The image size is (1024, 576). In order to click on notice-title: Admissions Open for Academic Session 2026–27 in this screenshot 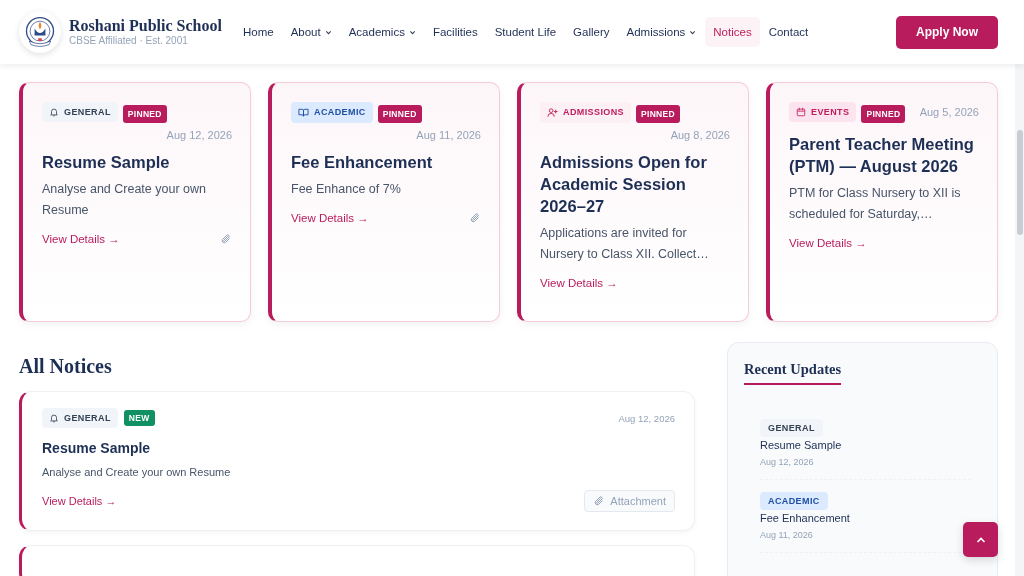, I will do `click(624, 184)`.